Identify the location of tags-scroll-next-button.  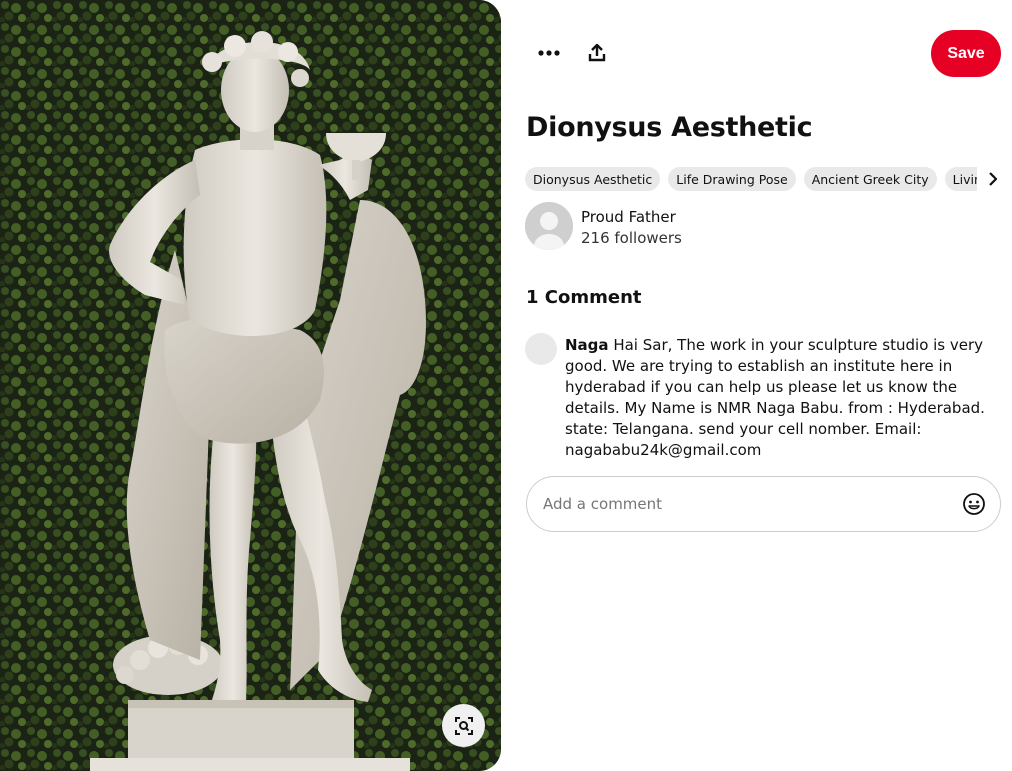
(993, 179).